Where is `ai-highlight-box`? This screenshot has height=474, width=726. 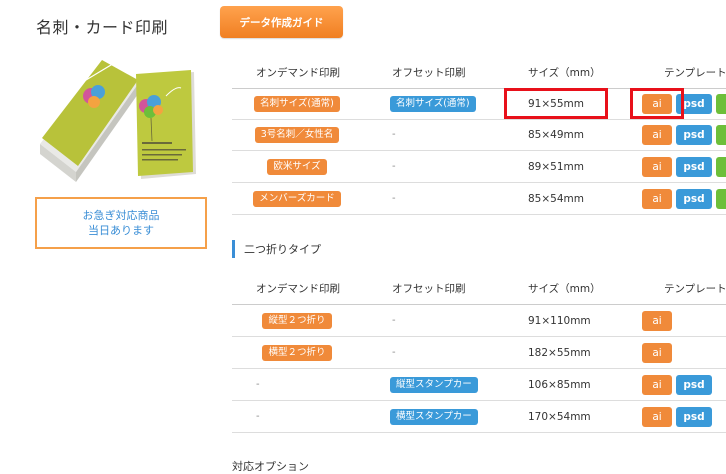 ai-highlight-box is located at coordinates (657, 103).